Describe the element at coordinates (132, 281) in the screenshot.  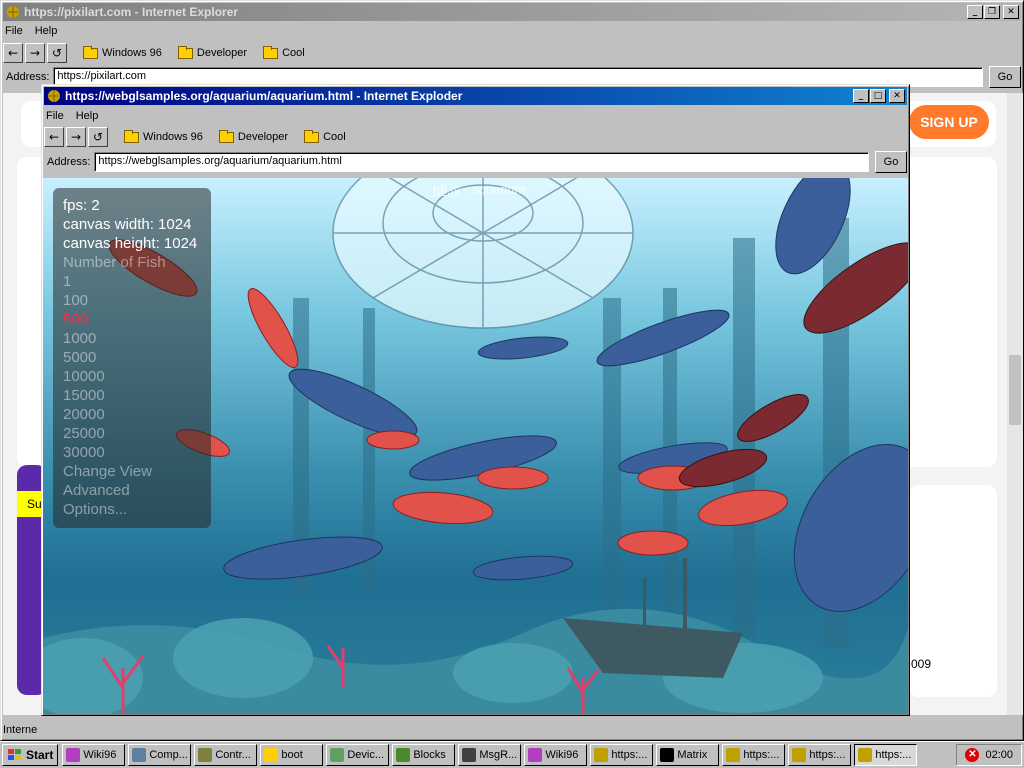
I see `fish-option-1: 1` at that location.